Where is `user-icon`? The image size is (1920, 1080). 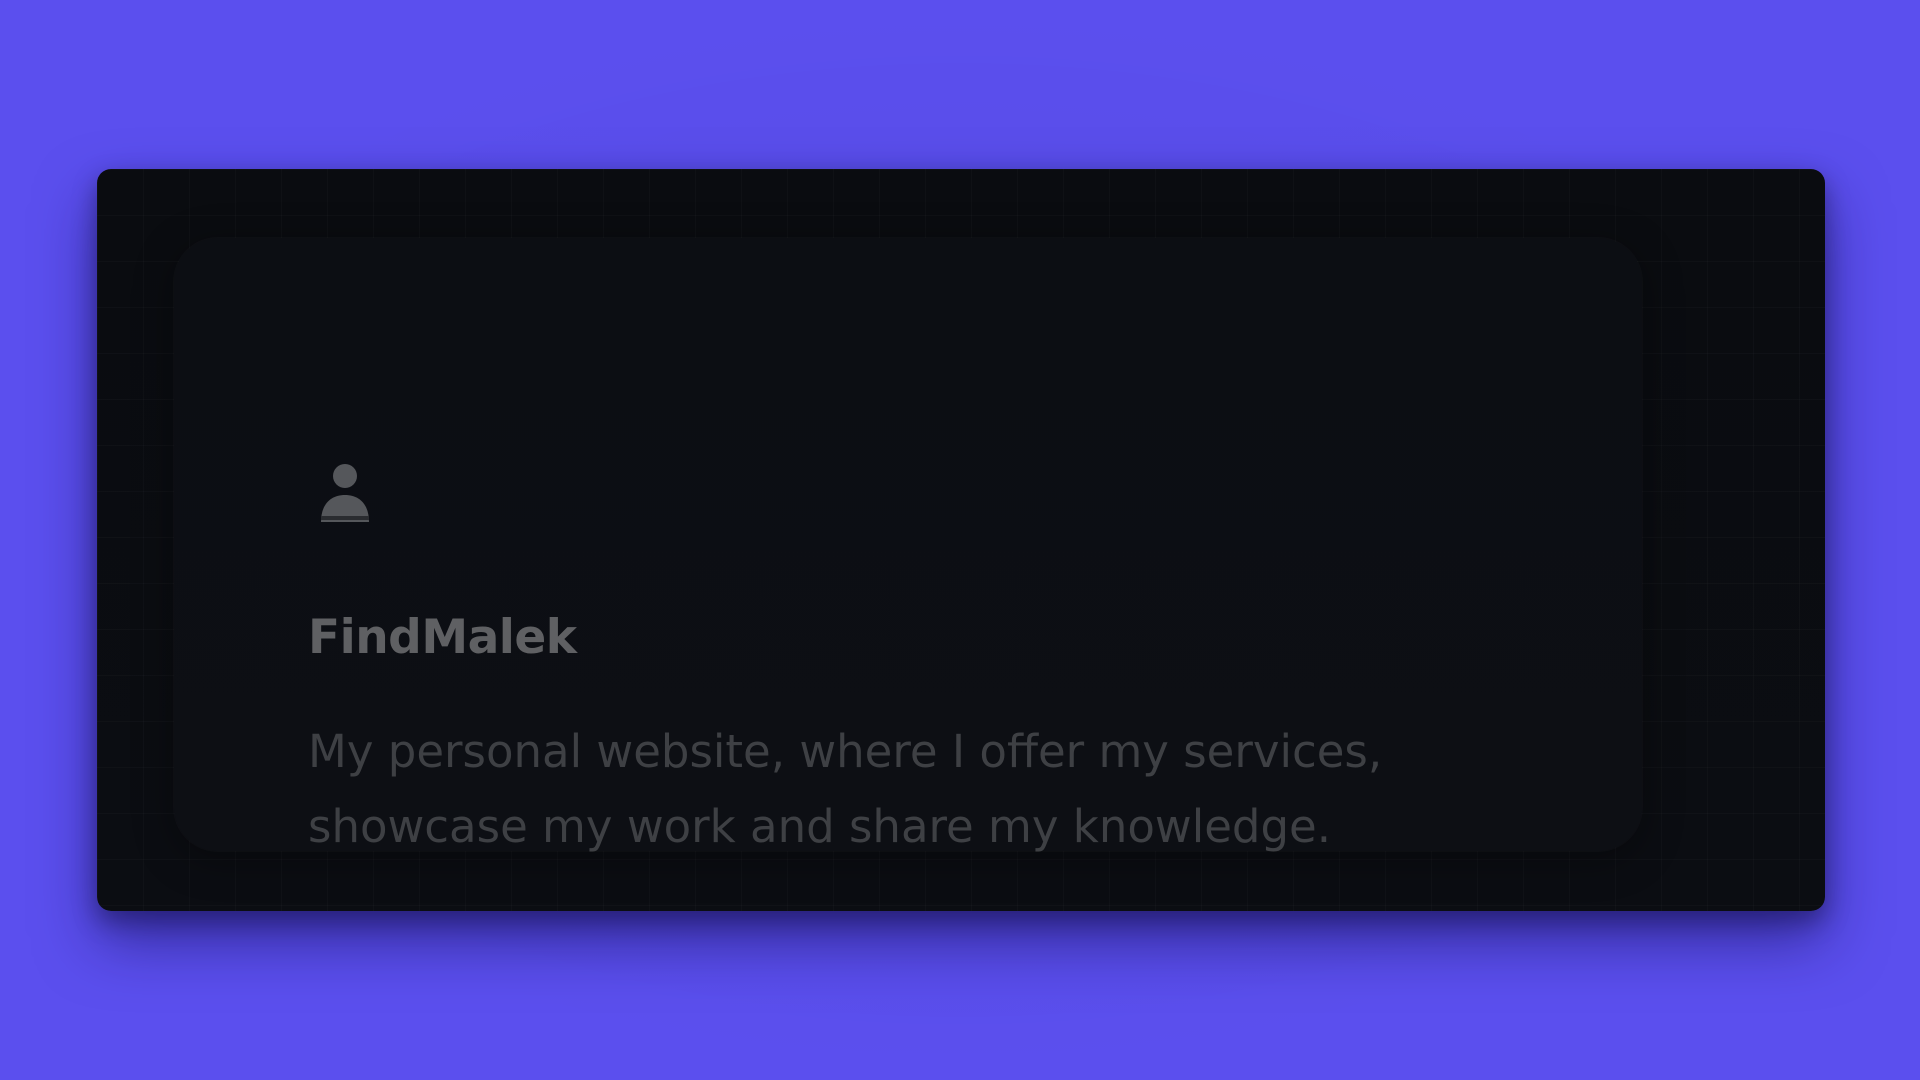
user-icon is located at coordinates (345, 493).